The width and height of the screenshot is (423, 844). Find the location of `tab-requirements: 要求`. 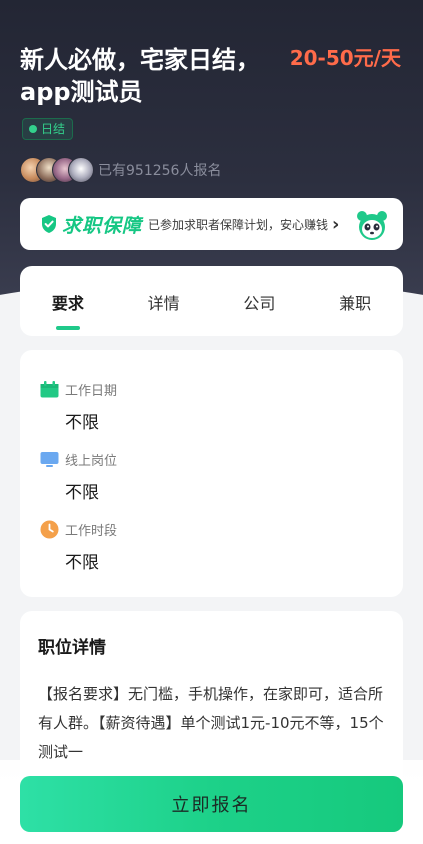

tab-requirements: 要求 is located at coordinates (68, 310).